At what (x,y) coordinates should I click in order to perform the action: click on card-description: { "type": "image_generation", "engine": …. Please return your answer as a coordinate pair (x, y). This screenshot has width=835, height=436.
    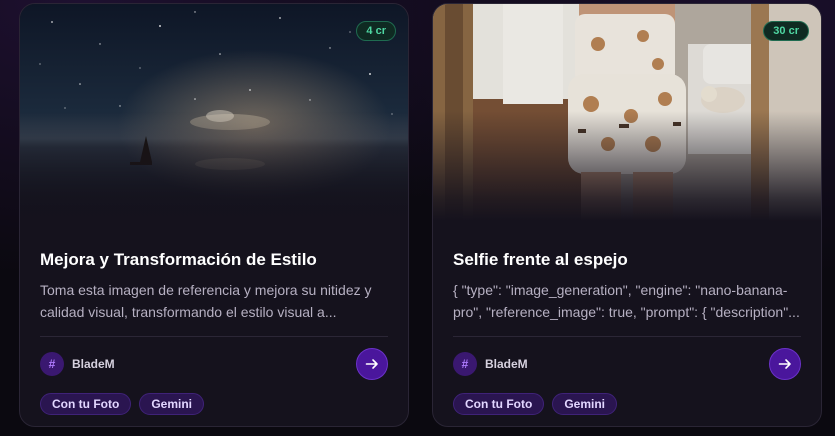
    Looking at the image, I should click on (626, 301).